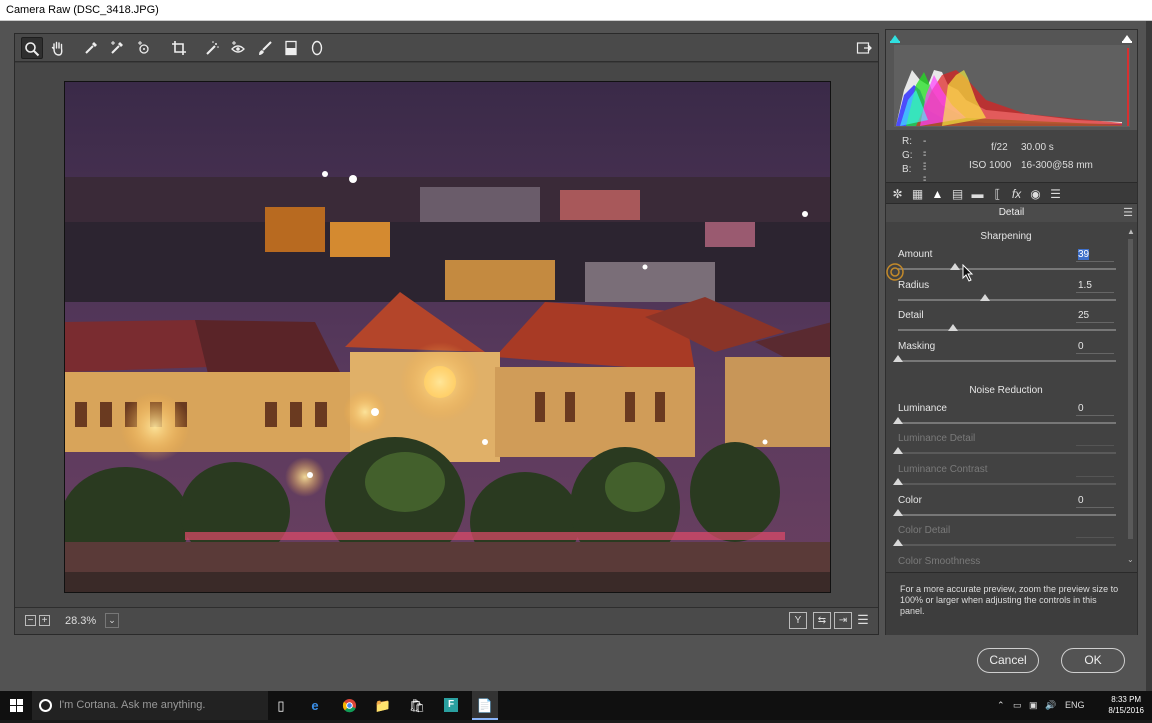  What do you see at coordinates (1050, 705) in the screenshot?
I see `volume-icon: 🔊` at bounding box center [1050, 705].